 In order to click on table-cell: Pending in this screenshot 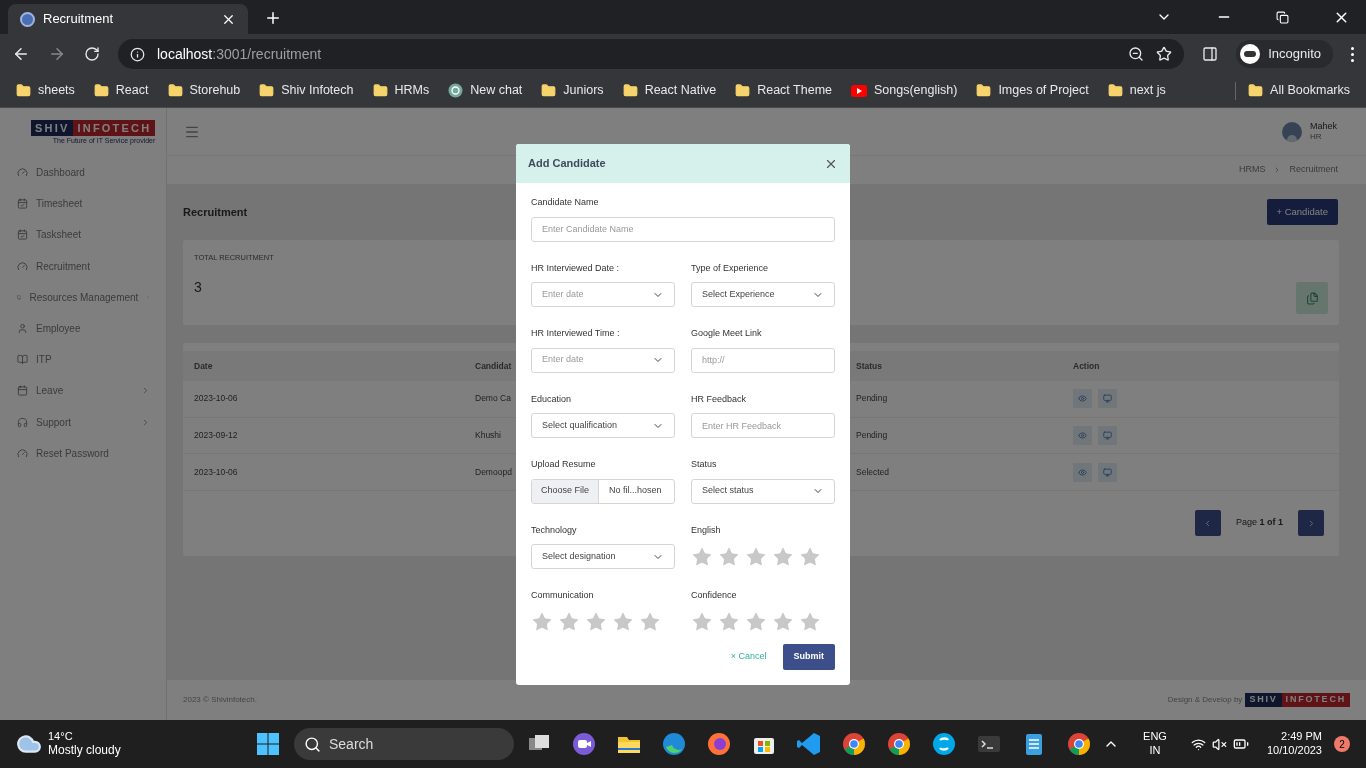, I will do `click(872, 435)`.